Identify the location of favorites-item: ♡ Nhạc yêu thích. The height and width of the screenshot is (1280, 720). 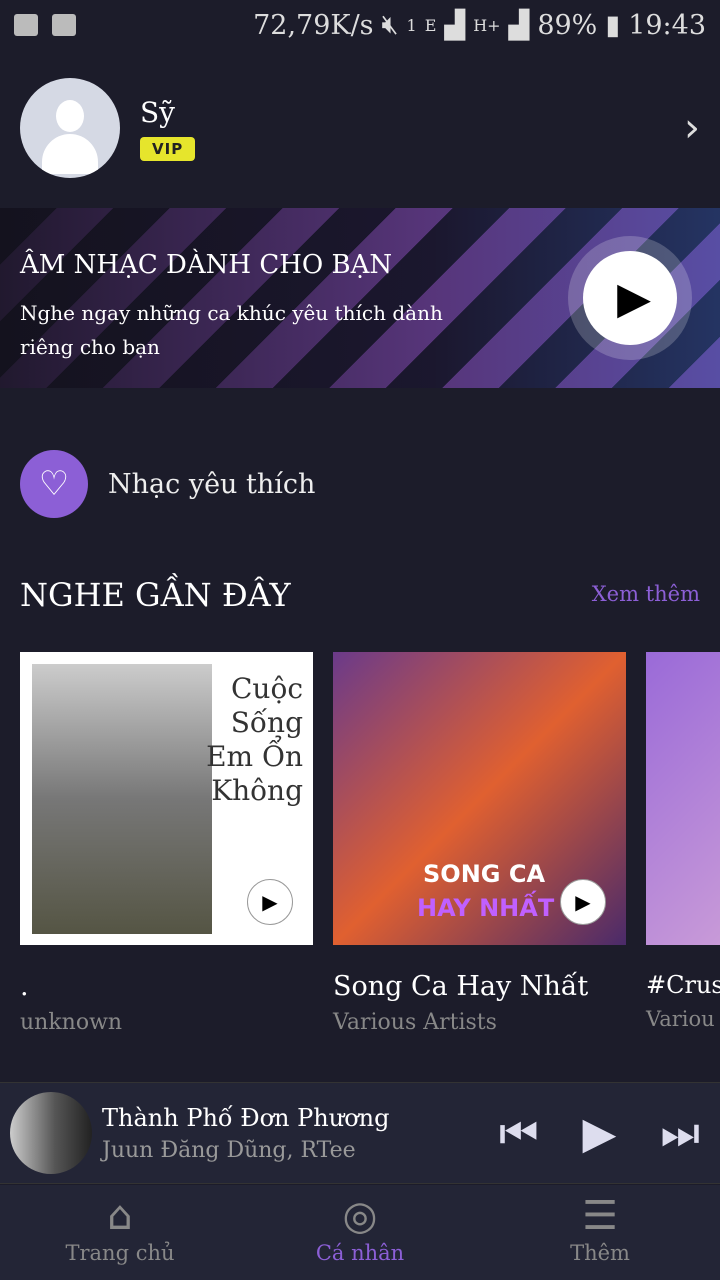
(167, 484).